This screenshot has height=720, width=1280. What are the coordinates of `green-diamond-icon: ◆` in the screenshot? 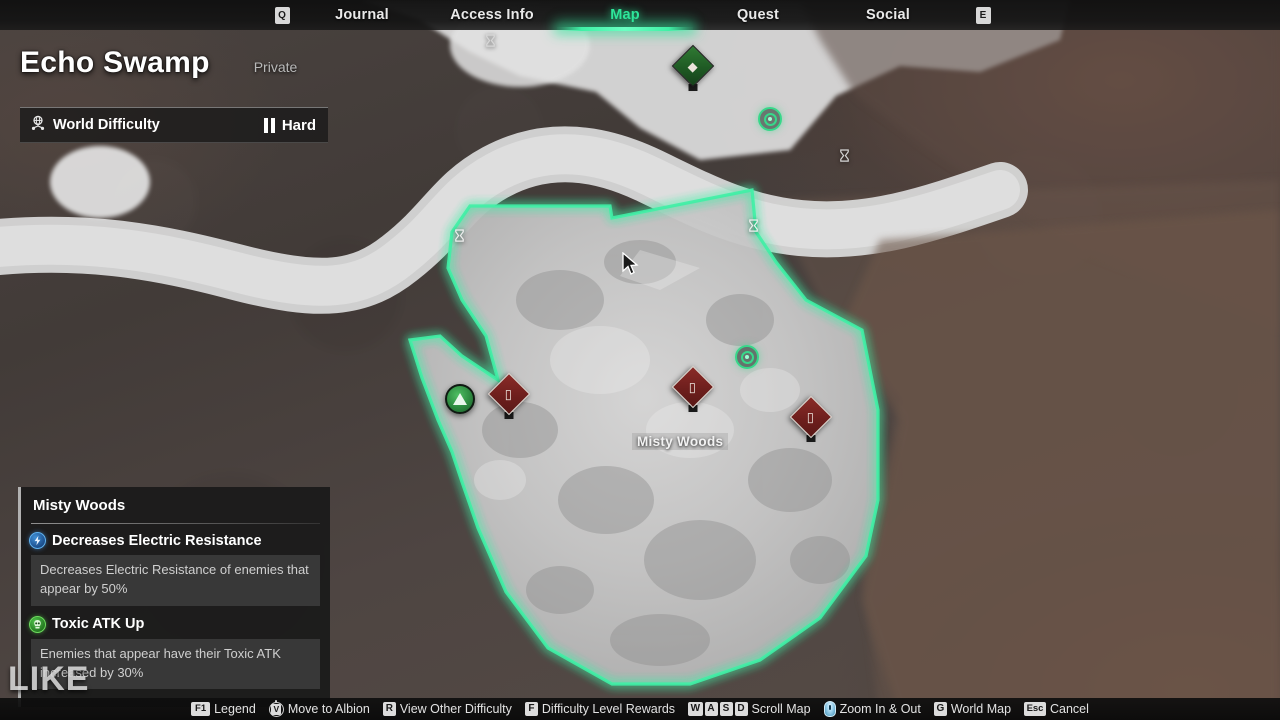 It's located at (693, 66).